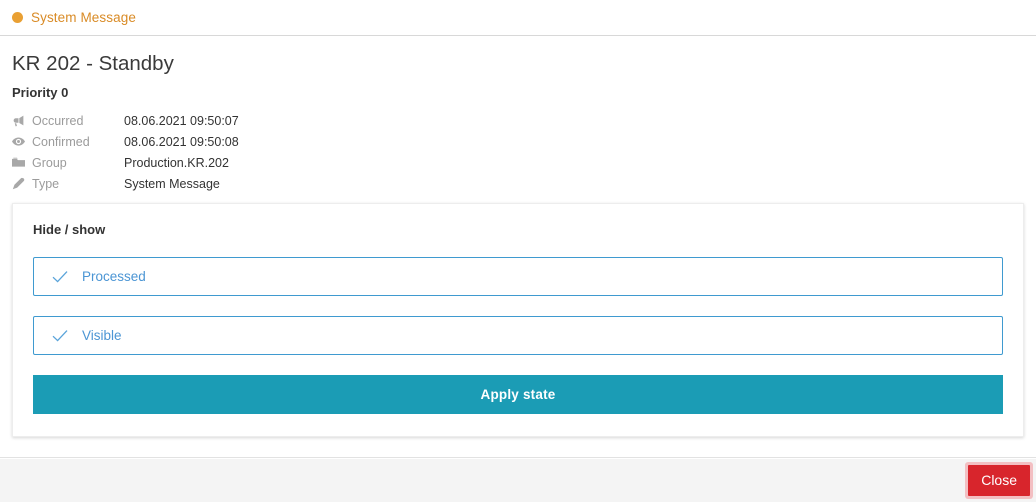 Image resolution: width=1036 pixels, height=502 pixels. Describe the element at coordinates (518, 479) in the screenshot. I see `dialog-footer: Close` at that location.